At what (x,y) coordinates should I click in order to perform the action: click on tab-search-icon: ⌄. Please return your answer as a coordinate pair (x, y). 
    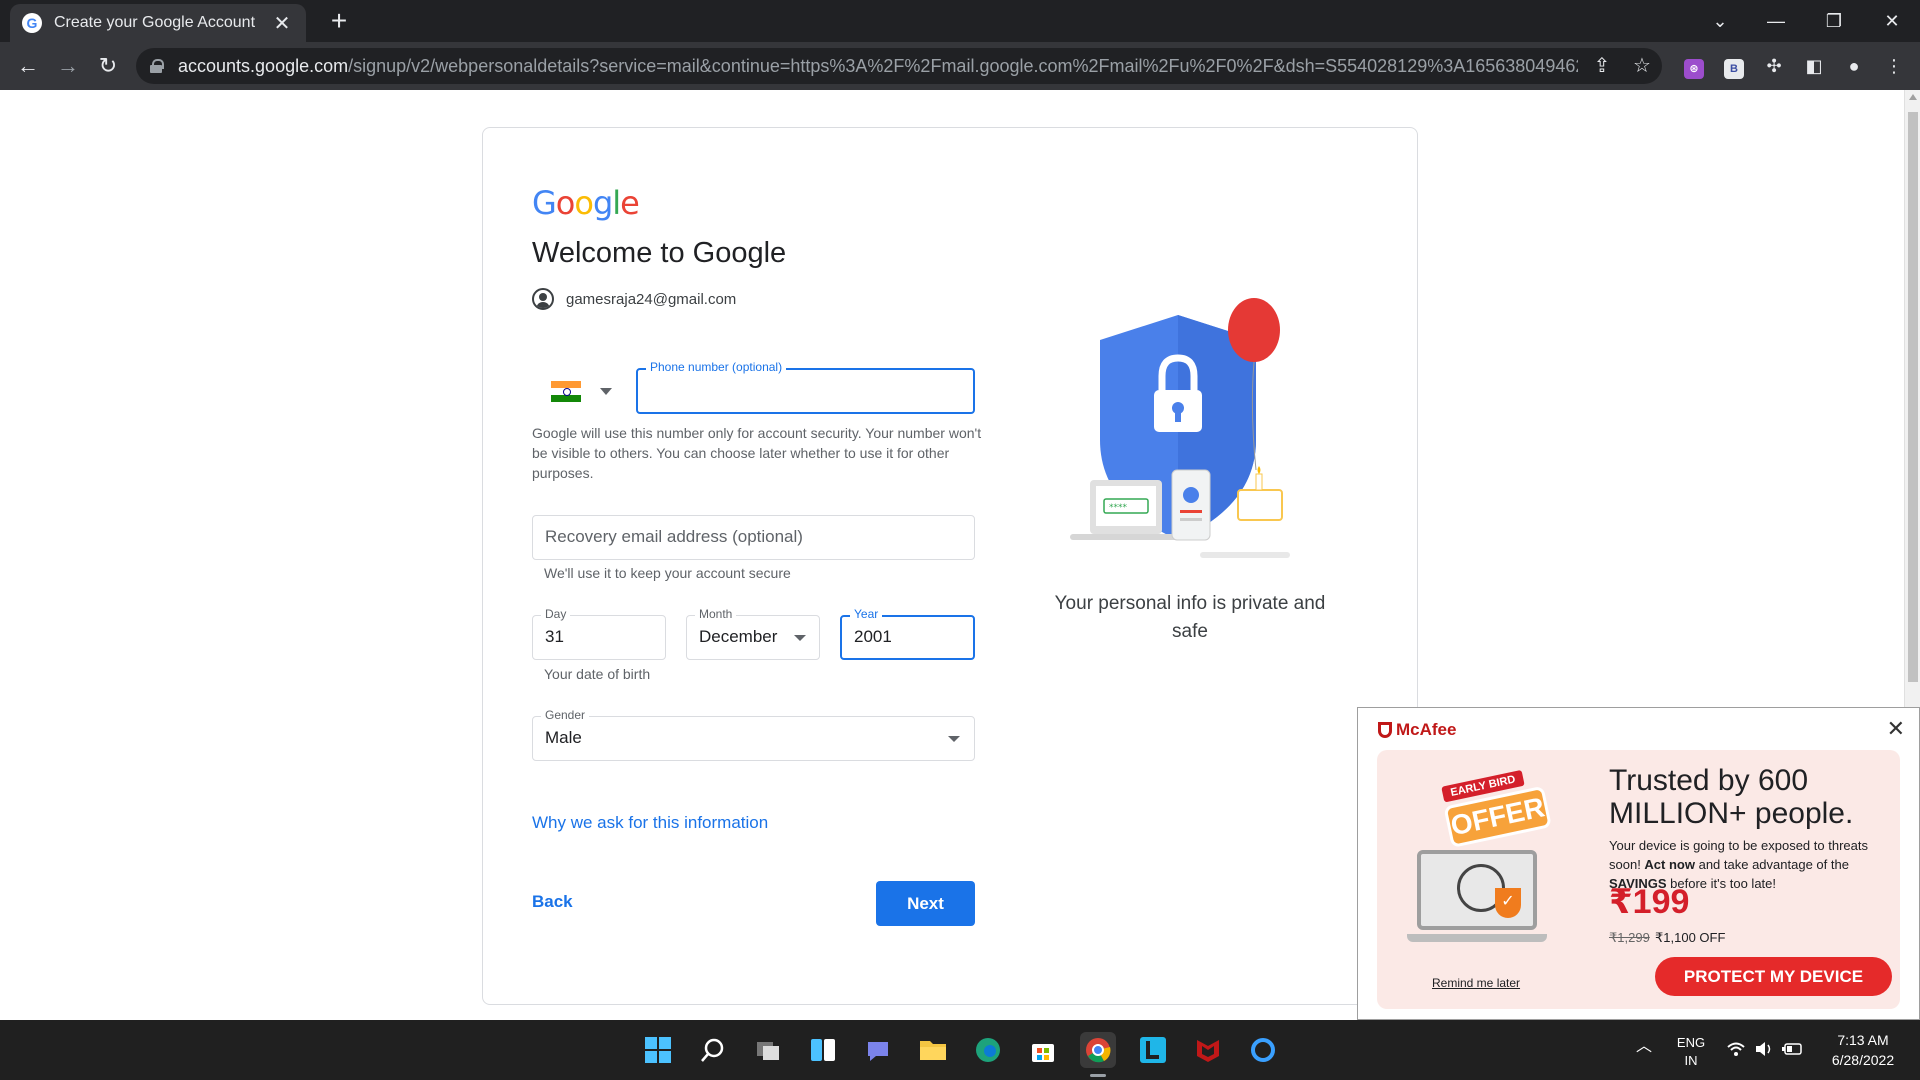
    Looking at the image, I should click on (1720, 21).